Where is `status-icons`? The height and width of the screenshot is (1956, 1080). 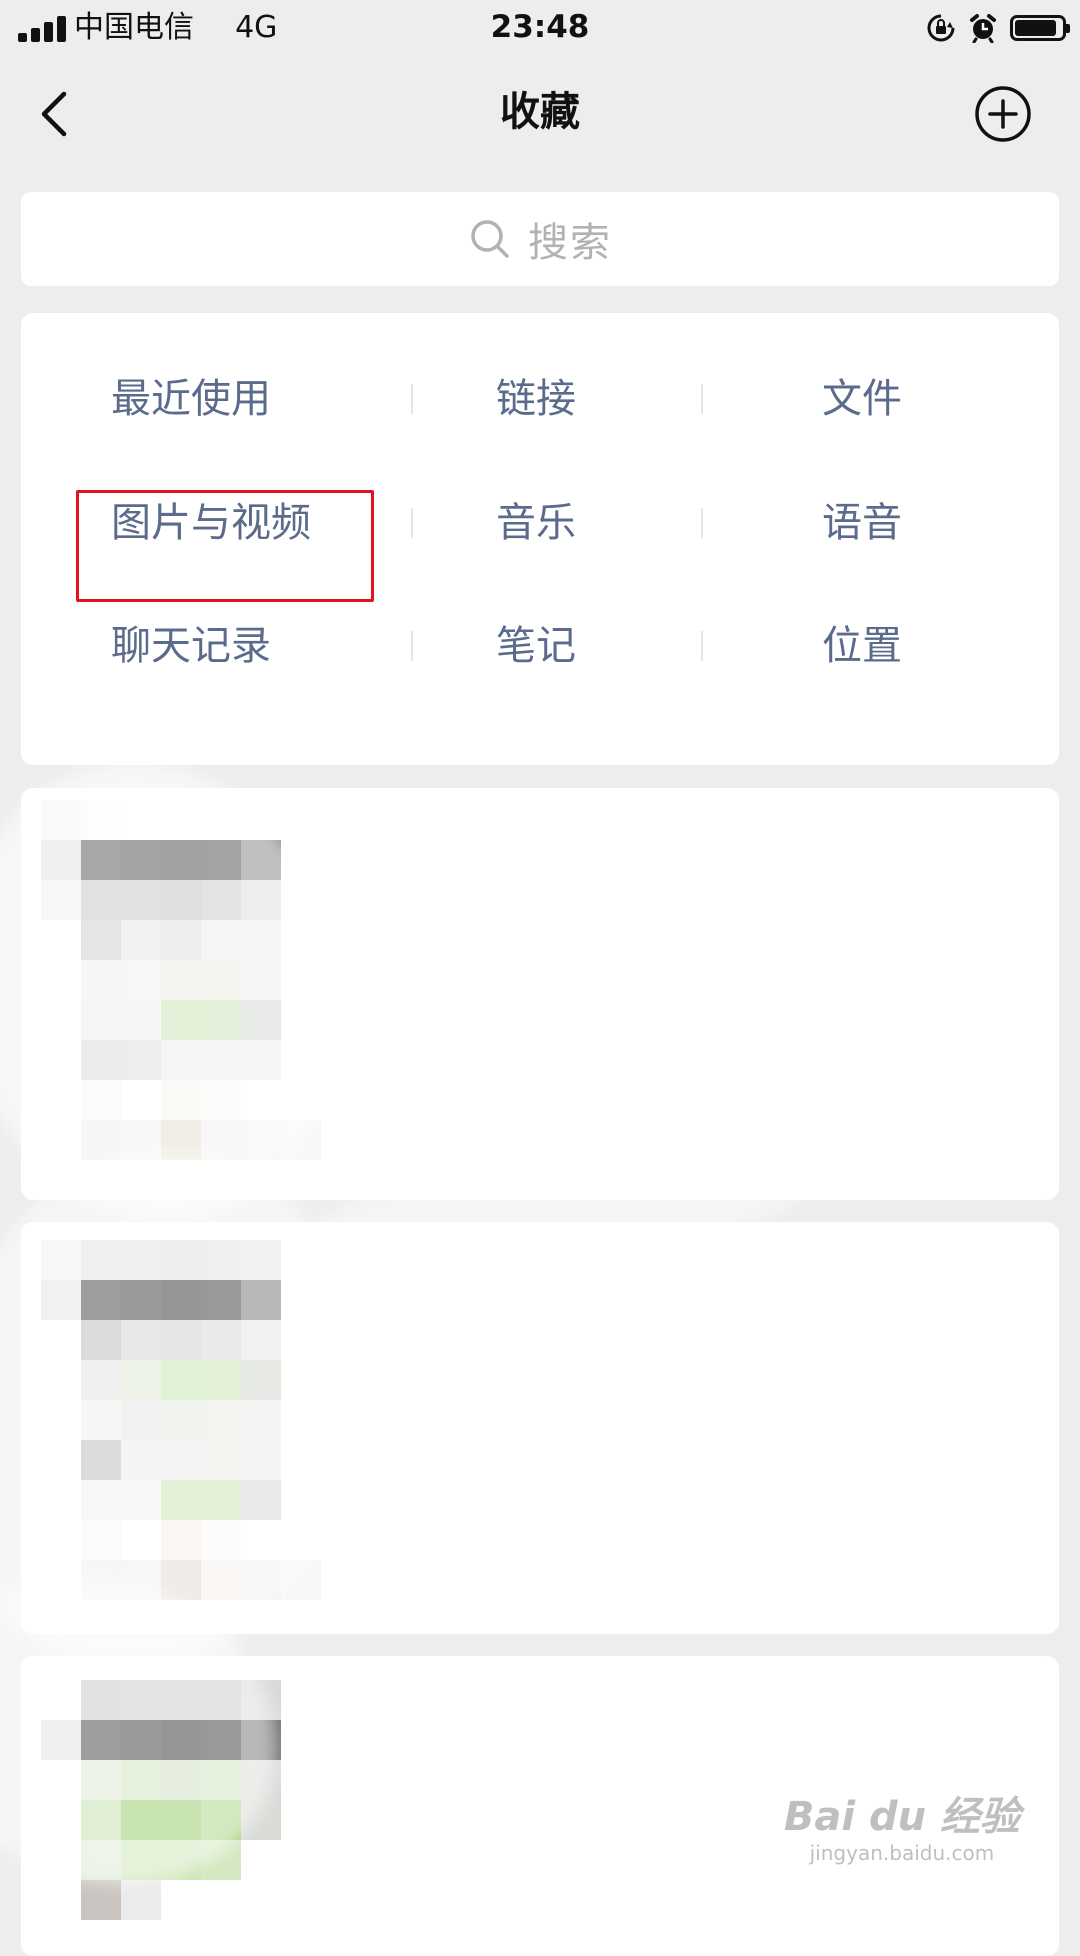
status-icons is located at coordinates (998, 28).